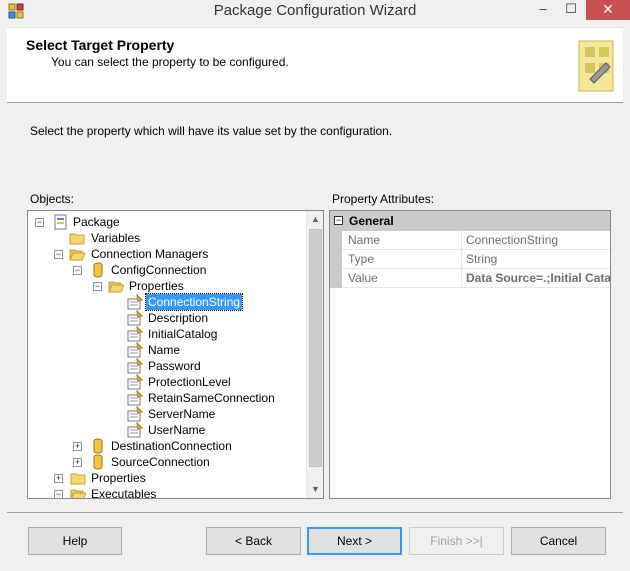 The height and width of the screenshot is (571, 630). Describe the element at coordinates (470, 221) in the screenshot. I see `grid-category-general: − General` at that location.